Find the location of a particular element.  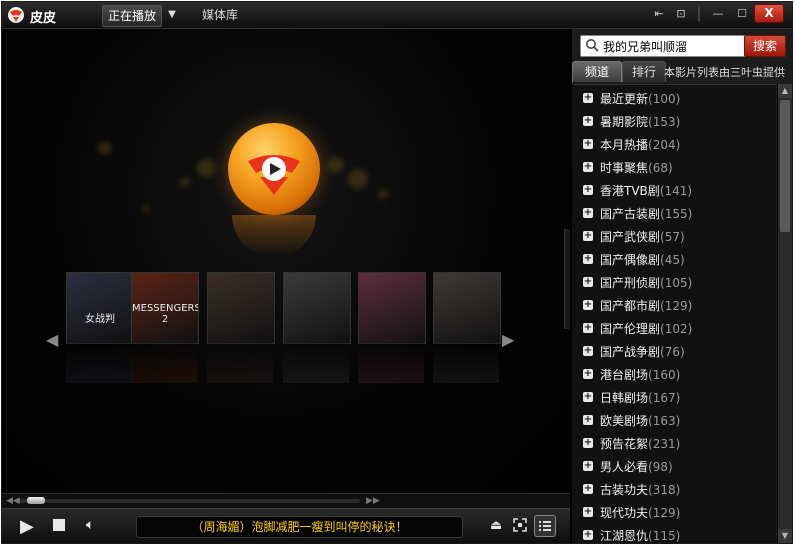

category-item: + 江湖恩仇(115) is located at coordinates (674, 533).